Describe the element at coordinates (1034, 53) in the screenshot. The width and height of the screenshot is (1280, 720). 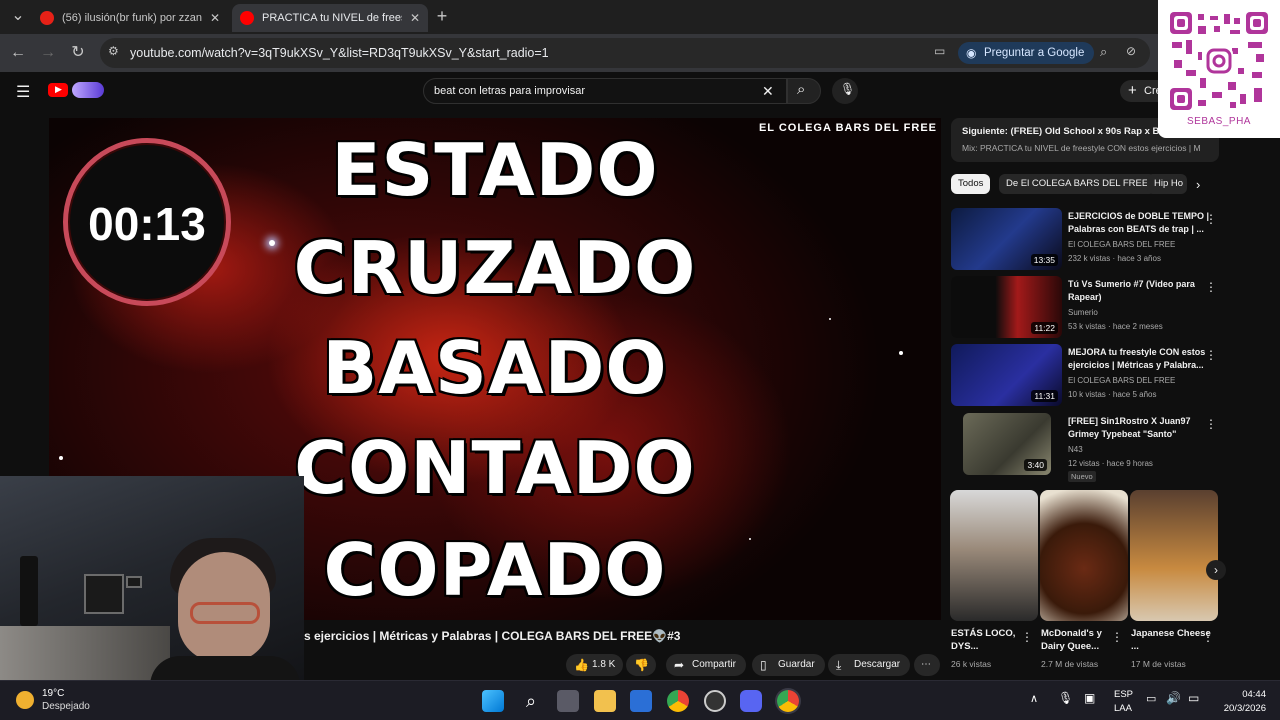
I see `ask-google-label: Preguntar a Google` at that location.